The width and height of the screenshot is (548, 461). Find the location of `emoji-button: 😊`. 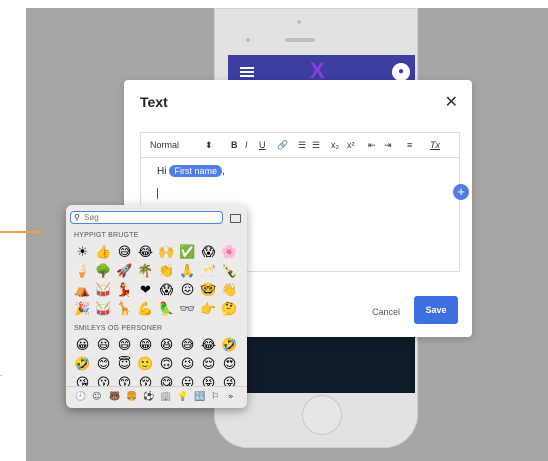

emoji-button: 😊 is located at coordinates (103, 364).